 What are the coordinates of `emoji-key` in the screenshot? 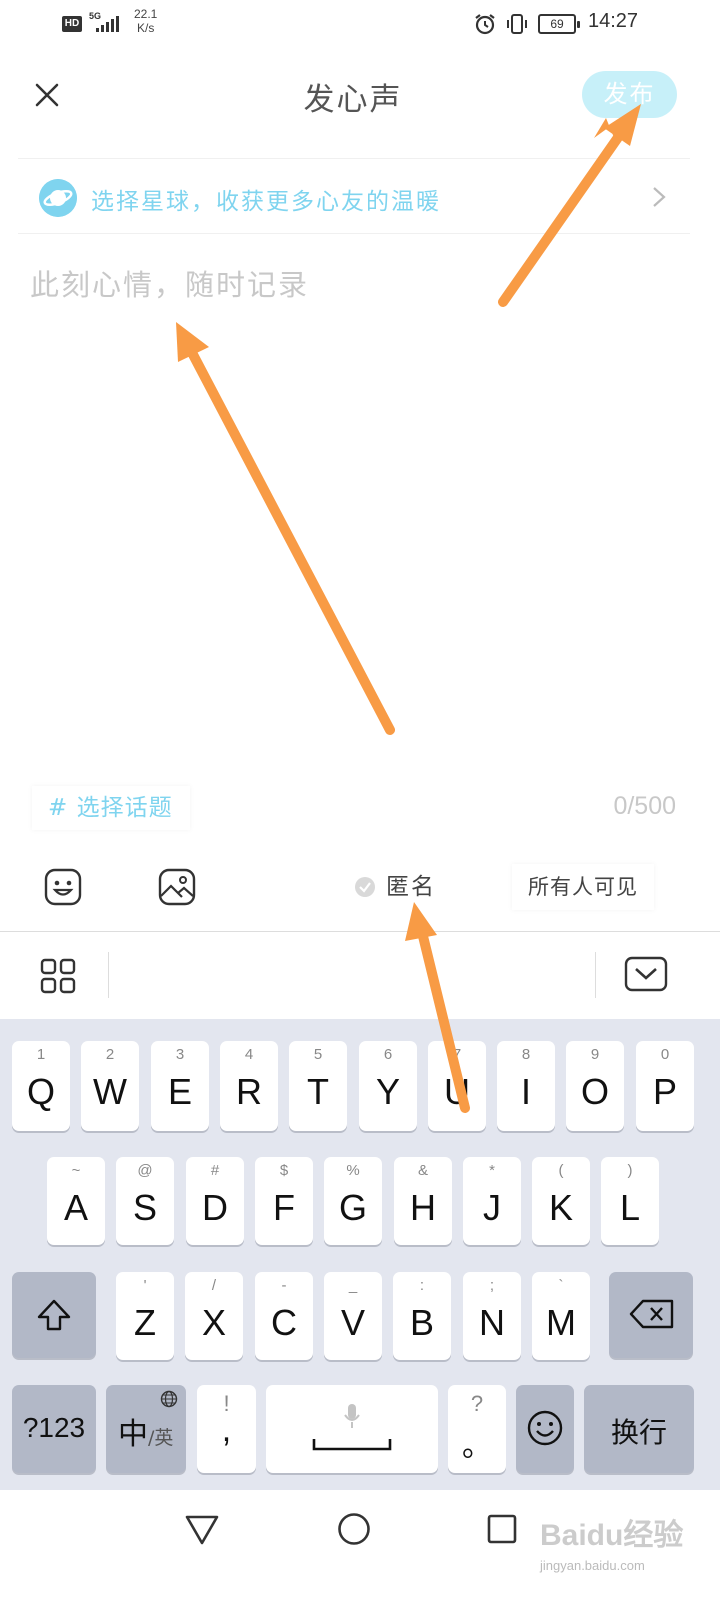 It's located at (545, 1429).